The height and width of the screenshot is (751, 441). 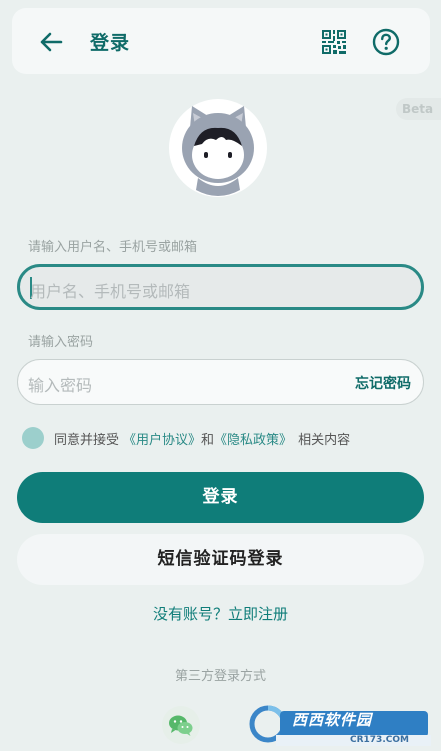 What do you see at coordinates (208, 440) in the screenshot?
I see `agreement-and: 和` at bounding box center [208, 440].